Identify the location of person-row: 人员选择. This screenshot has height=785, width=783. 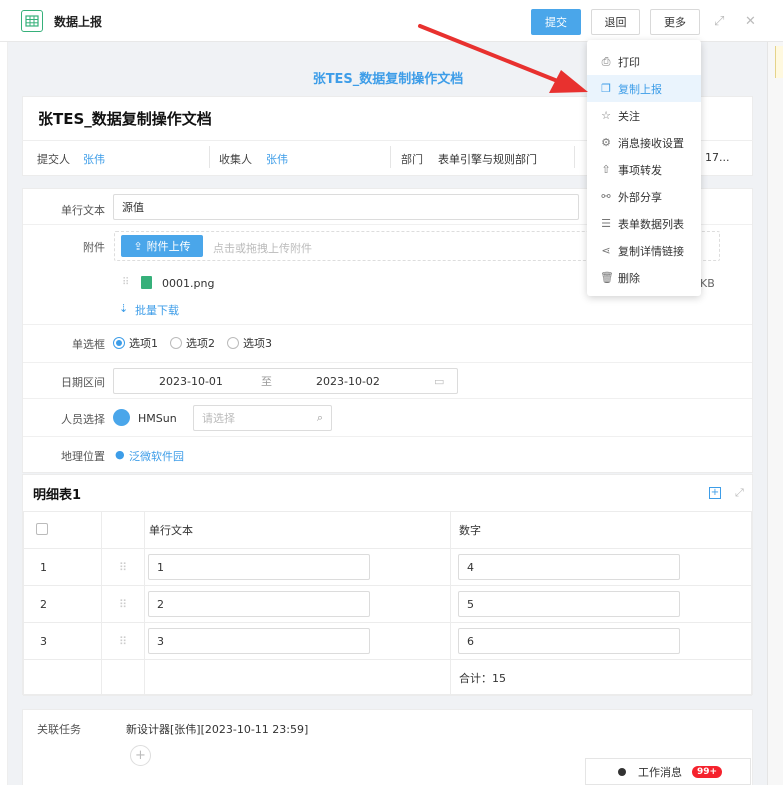
(387, 418).